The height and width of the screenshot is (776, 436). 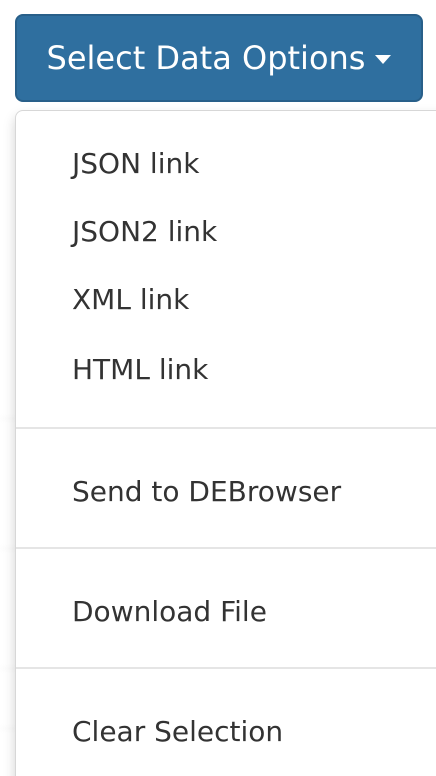 I want to click on caret-down-icon, so click(x=383, y=59).